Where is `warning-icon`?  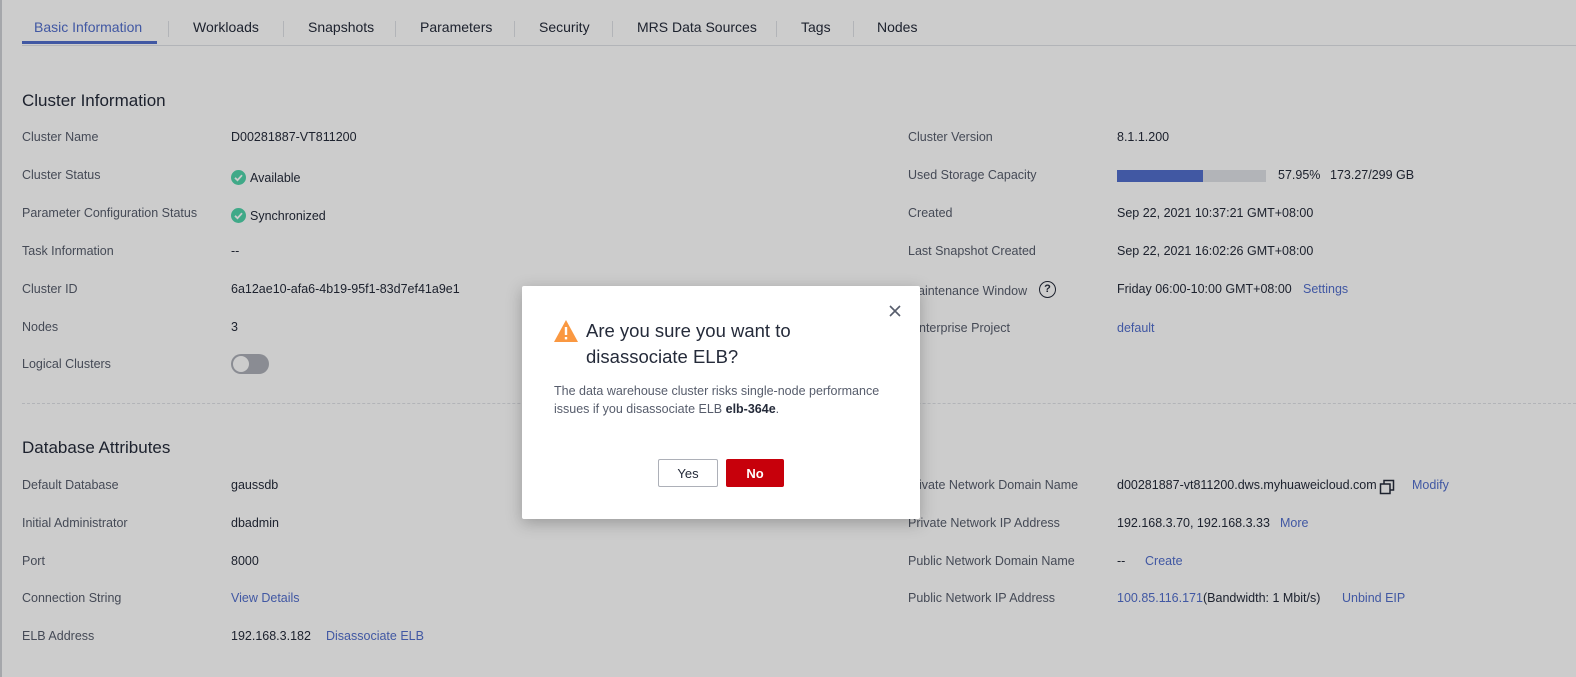 warning-icon is located at coordinates (566, 331).